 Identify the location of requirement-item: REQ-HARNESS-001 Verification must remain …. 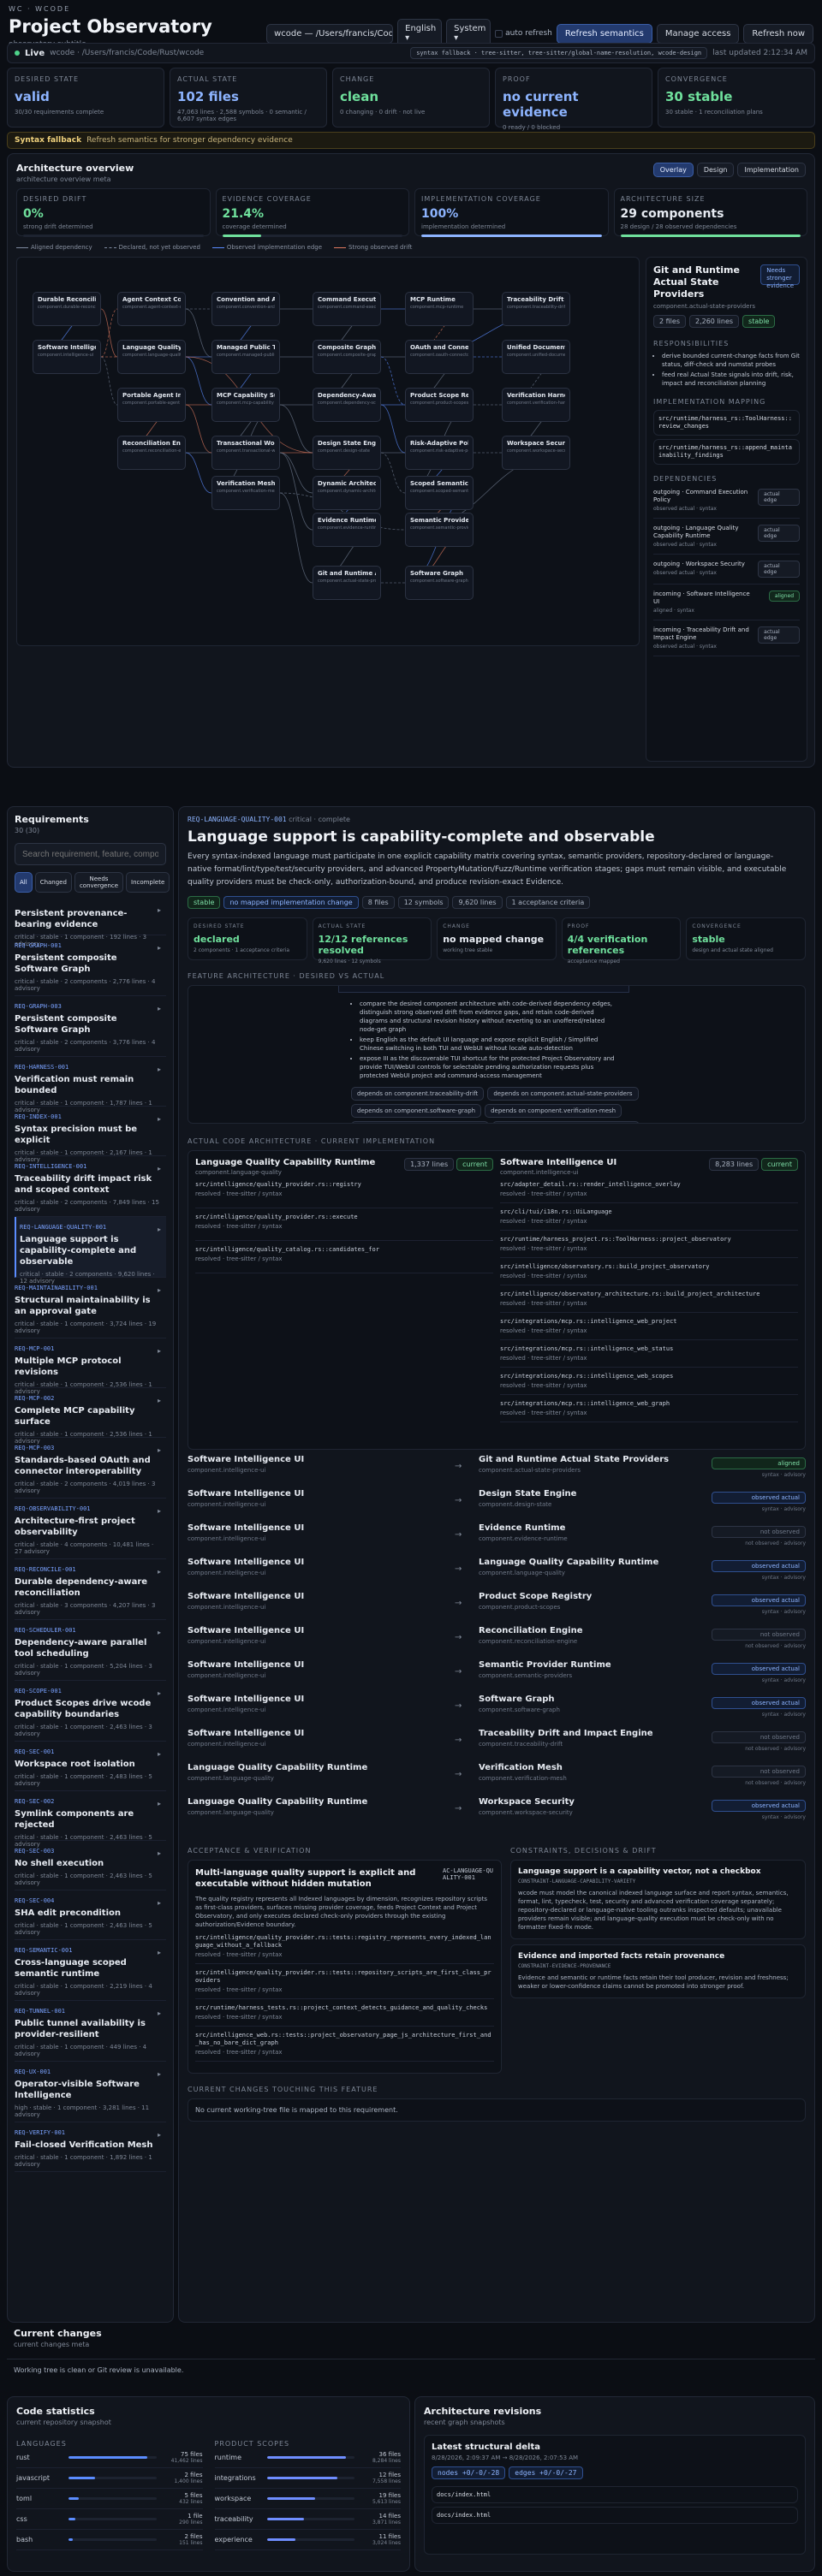
(90, 1085).